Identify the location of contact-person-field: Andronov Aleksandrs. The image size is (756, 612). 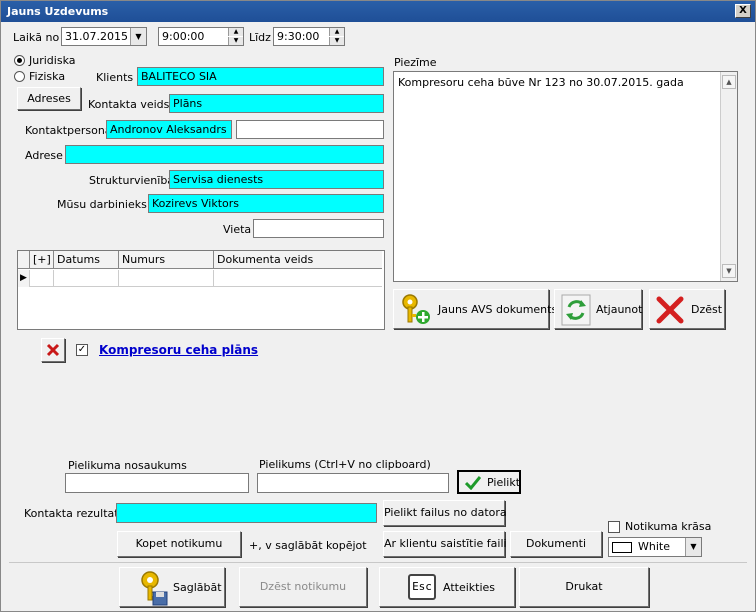
(169, 129).